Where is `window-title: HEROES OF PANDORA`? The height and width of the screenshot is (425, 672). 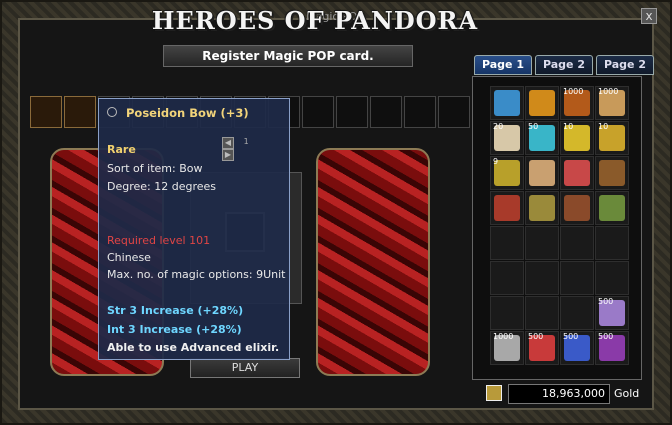
window-title: HEROES OF PANDORA is located at coordinates (315, 20).